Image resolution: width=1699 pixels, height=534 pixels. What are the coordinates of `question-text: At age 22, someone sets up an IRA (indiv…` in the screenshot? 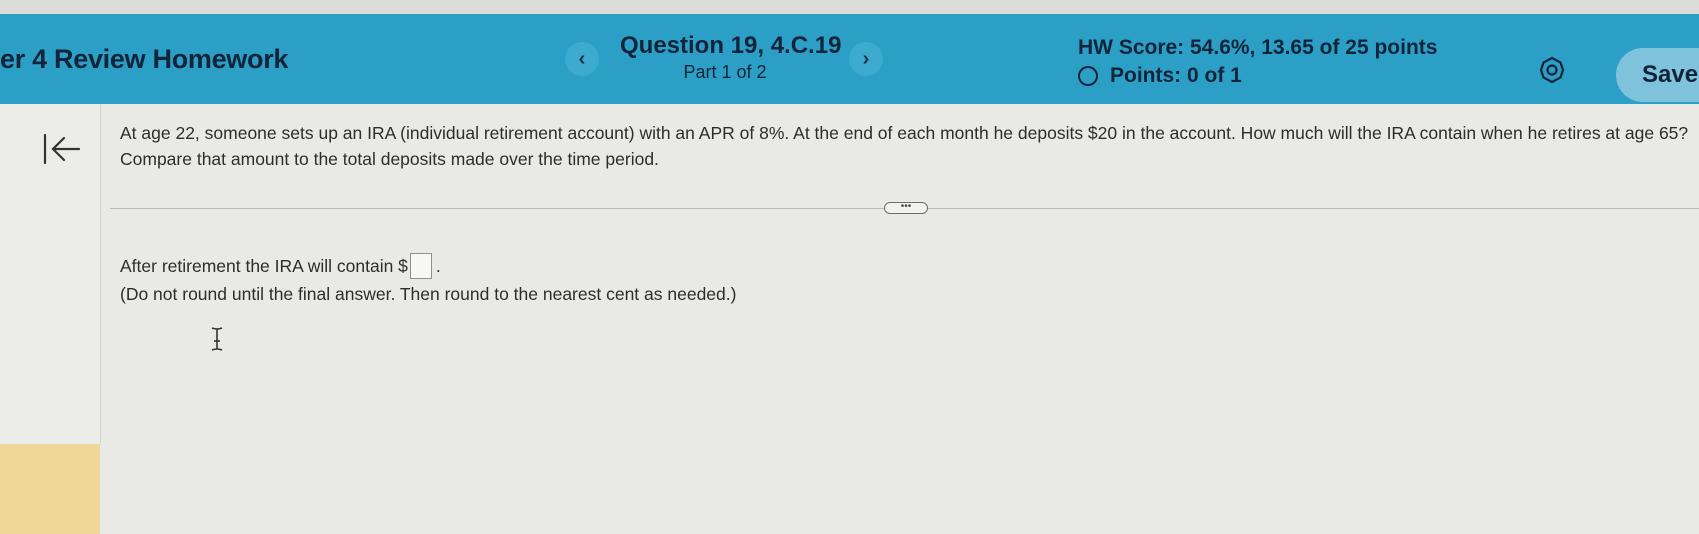 It's located at (904, 146).